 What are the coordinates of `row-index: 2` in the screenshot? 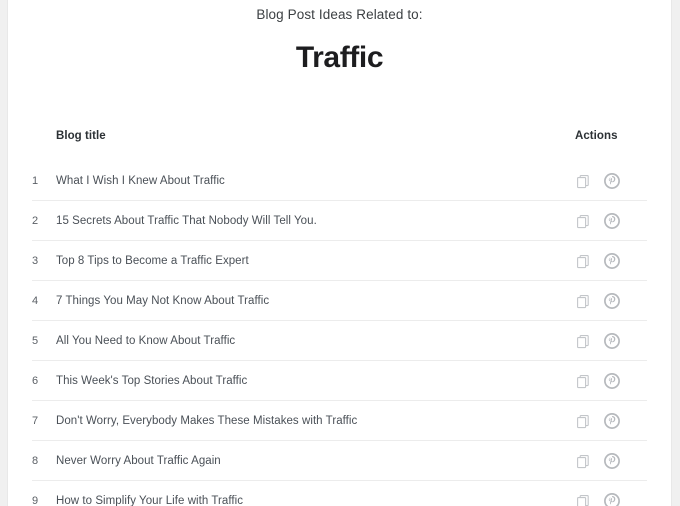 It's located at (35, 220).